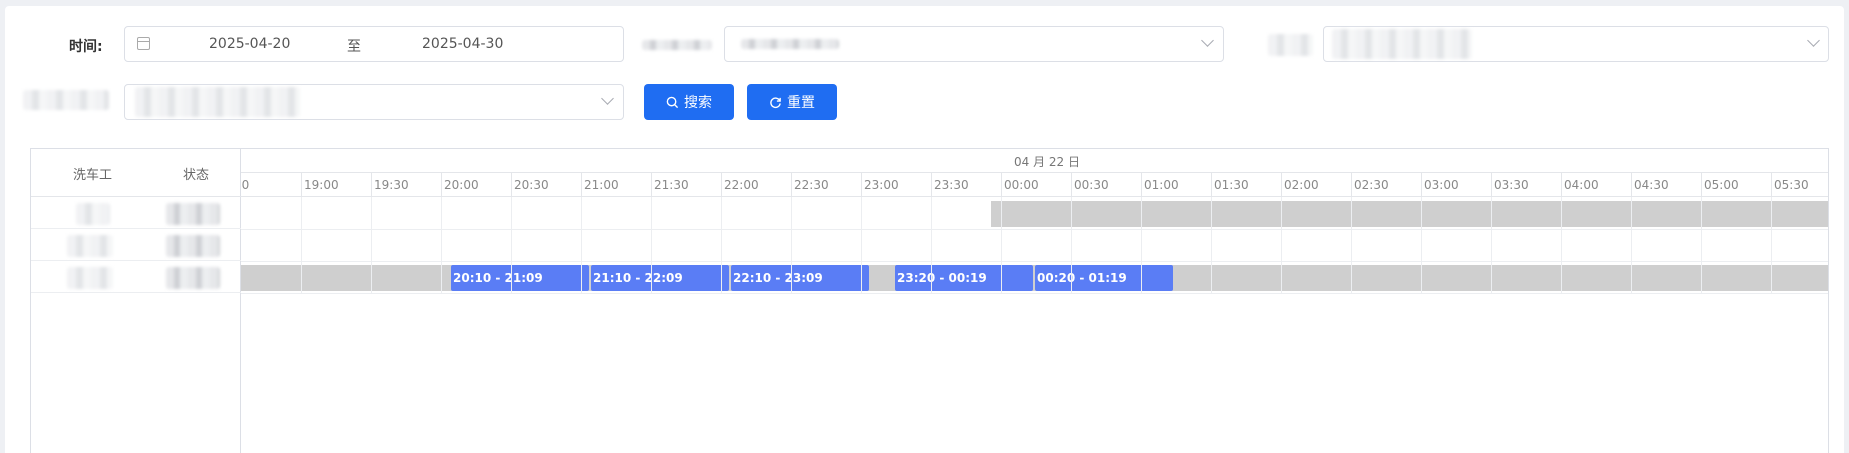  What do you see at coordinates (1047, 162) in the screenshot?
I see `timeline-date-label: 04 月 22 日` at bounding box center [1047, 162].